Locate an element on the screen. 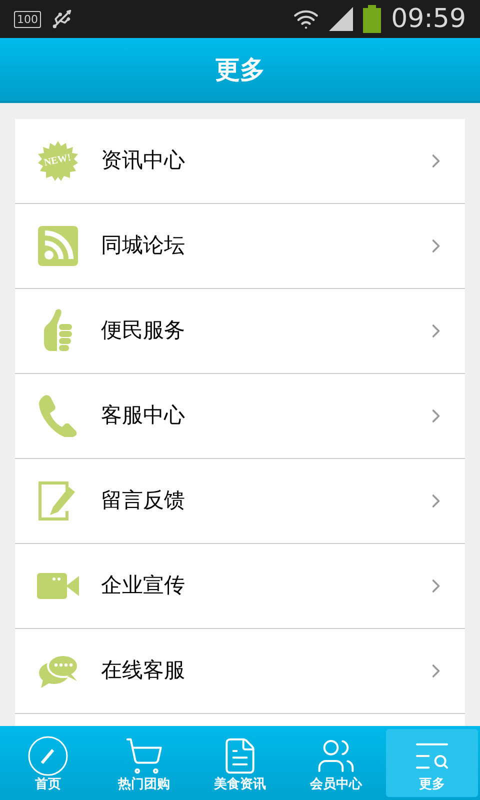 This screenshot has height=800, width=480. phone-icon is located at coordinates (58, 416).